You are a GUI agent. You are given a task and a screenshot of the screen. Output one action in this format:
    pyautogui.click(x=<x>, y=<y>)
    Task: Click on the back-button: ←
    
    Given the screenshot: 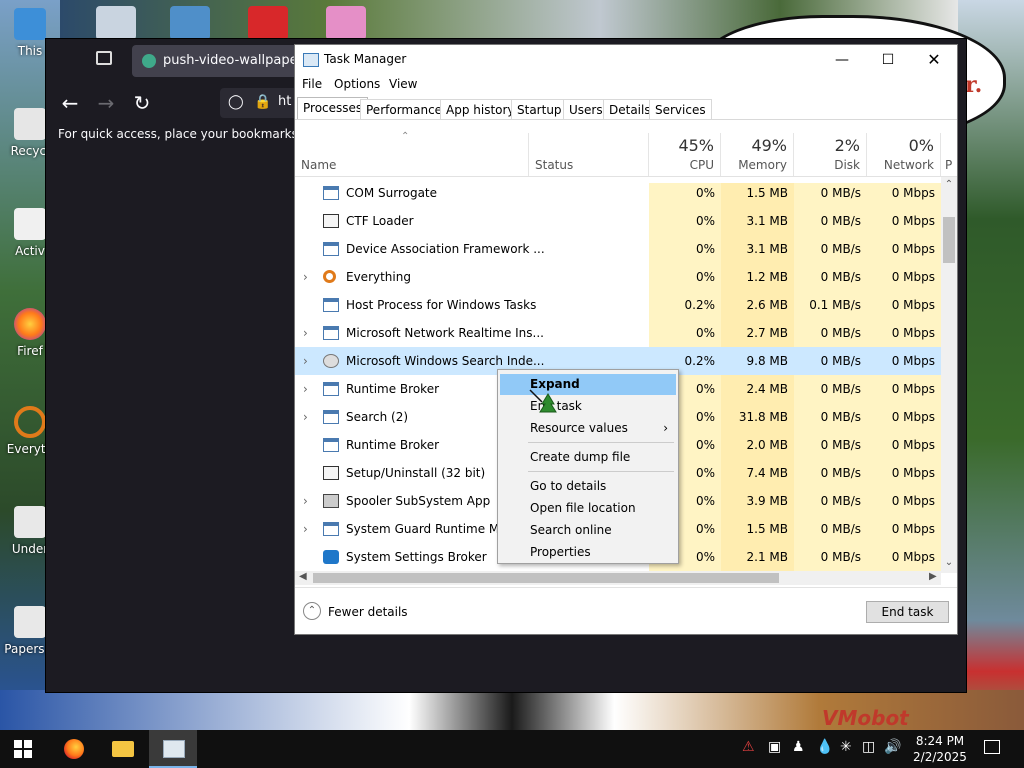 What is the action you would take?
    pyautogui.click(x=70, y=103)
    